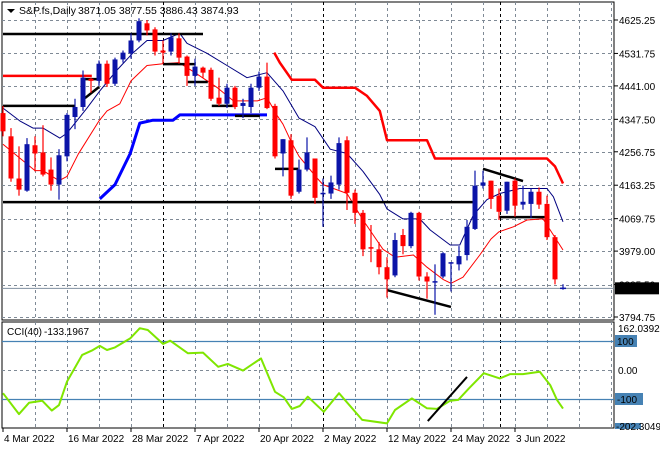  What do you see at coordinates (638, 427) in the screenshot?
I see `cci-axis-min-label: -202.3049` at bounding box center [638, 427].